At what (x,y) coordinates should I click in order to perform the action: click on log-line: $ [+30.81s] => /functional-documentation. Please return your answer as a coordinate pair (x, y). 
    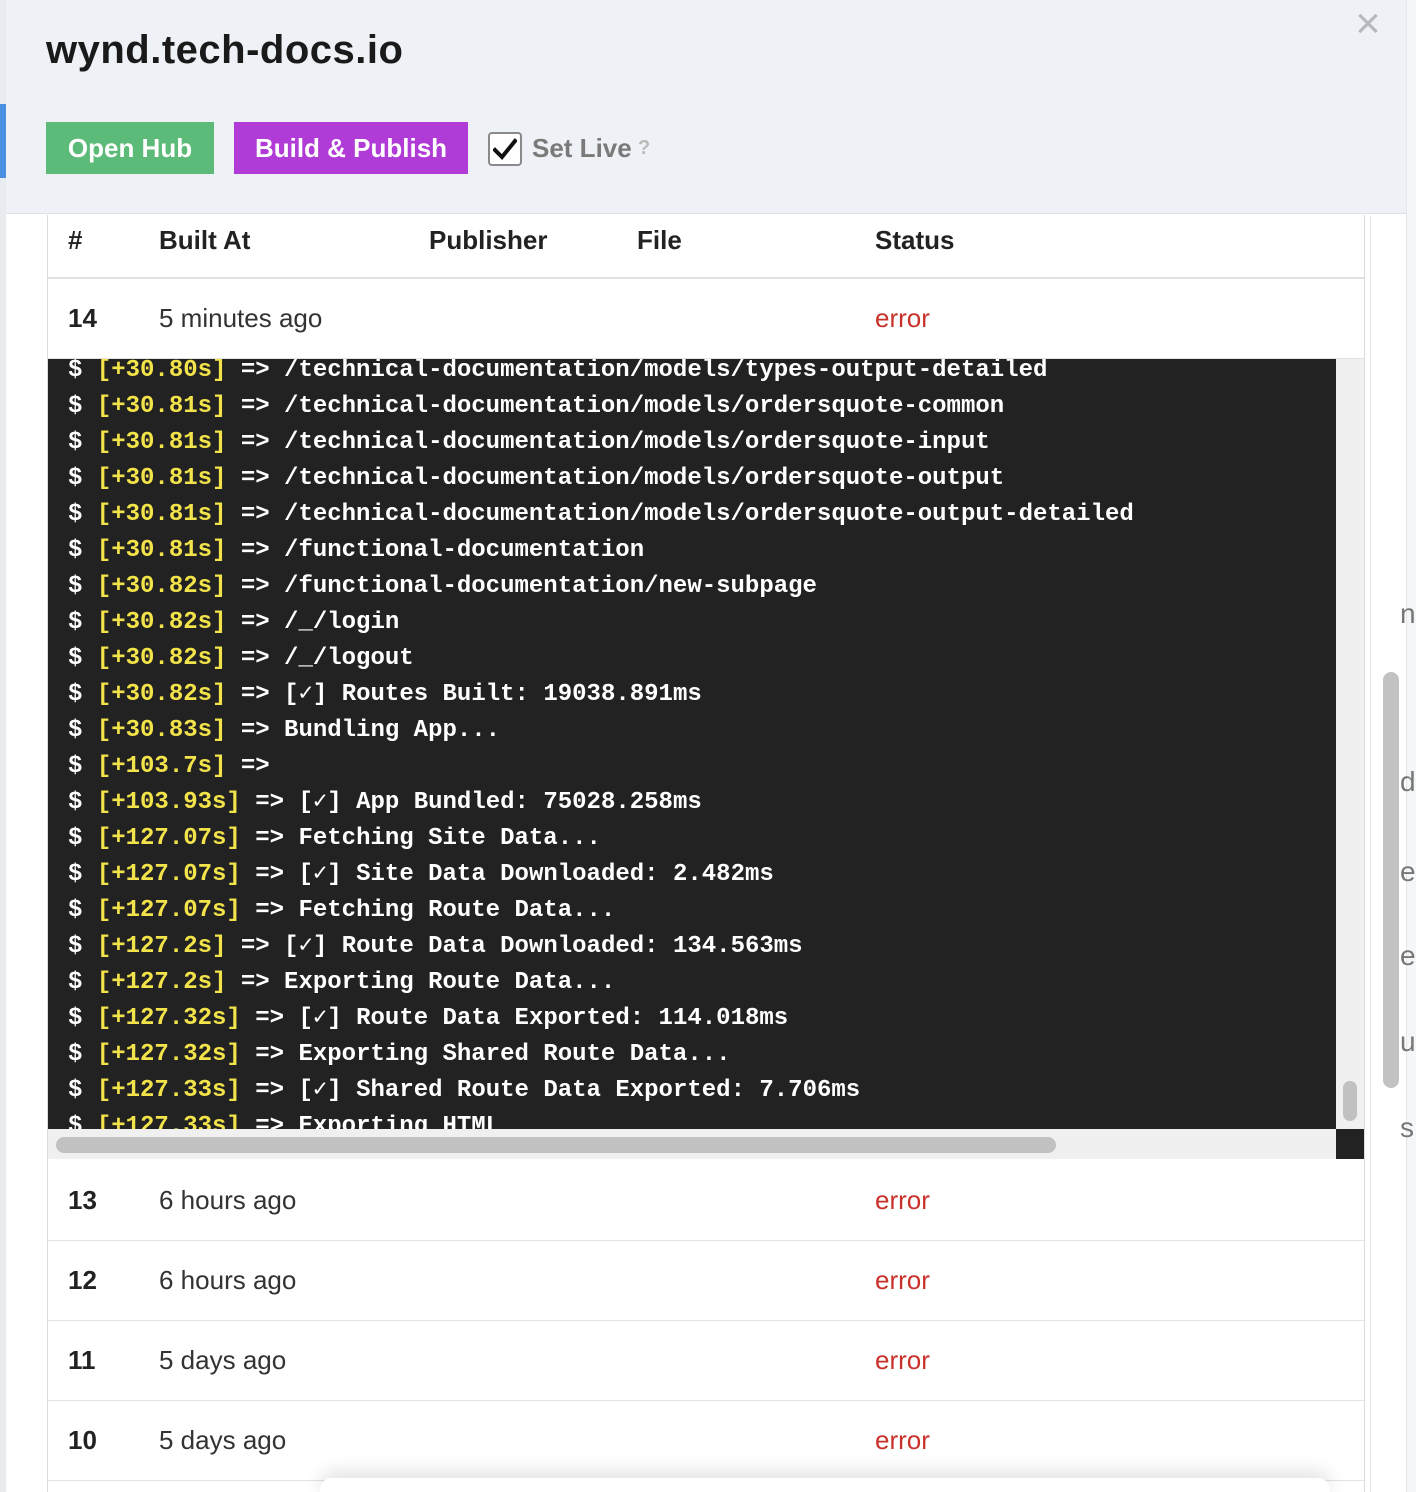
    Looking at the image, I should click on (601, 551).